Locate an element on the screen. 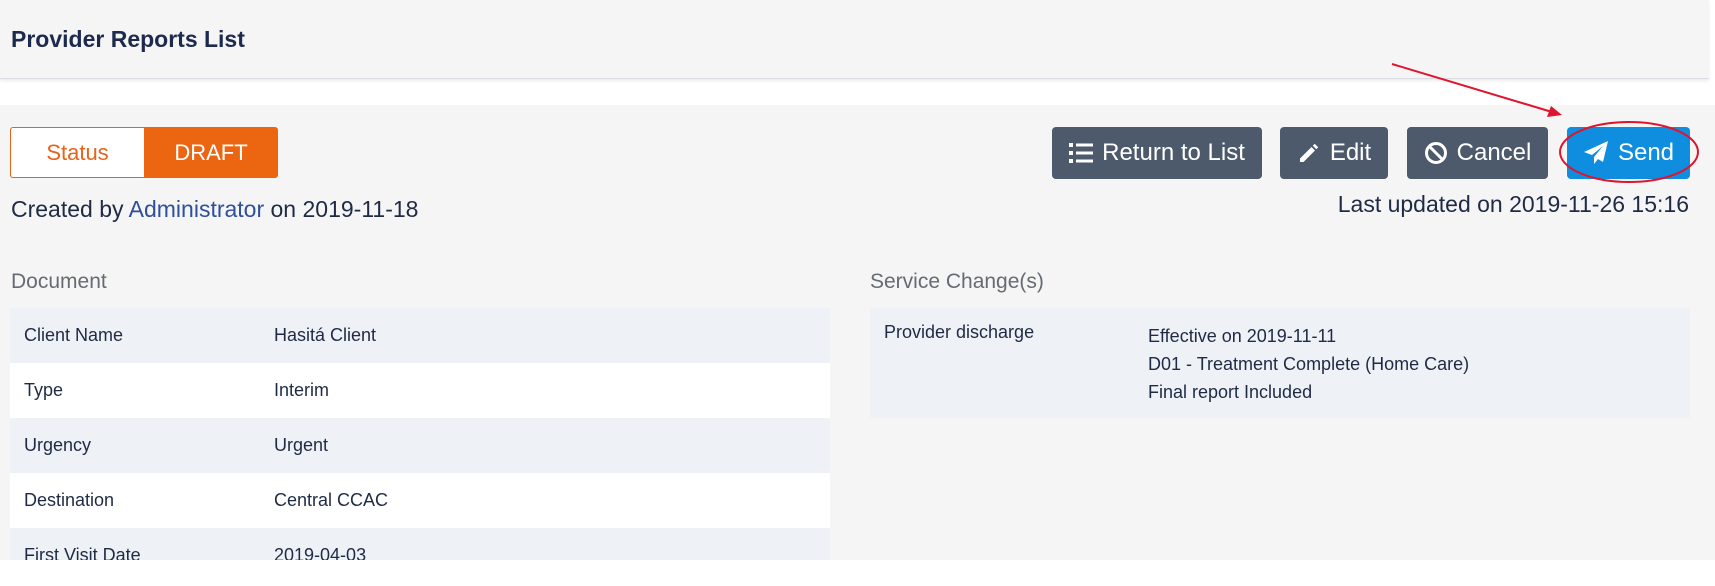 The width and height of the screenshot is (1715, 586). send-label: Send is located at coordinates (1646, 152).